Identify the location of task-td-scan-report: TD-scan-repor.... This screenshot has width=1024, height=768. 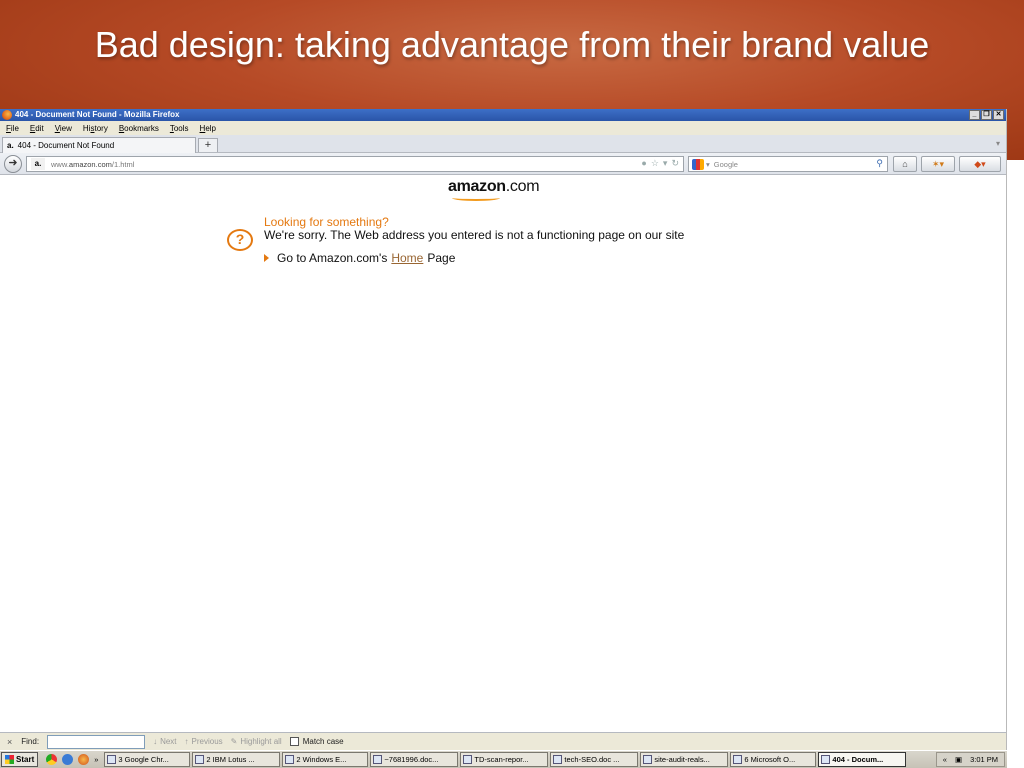
(504, 759).